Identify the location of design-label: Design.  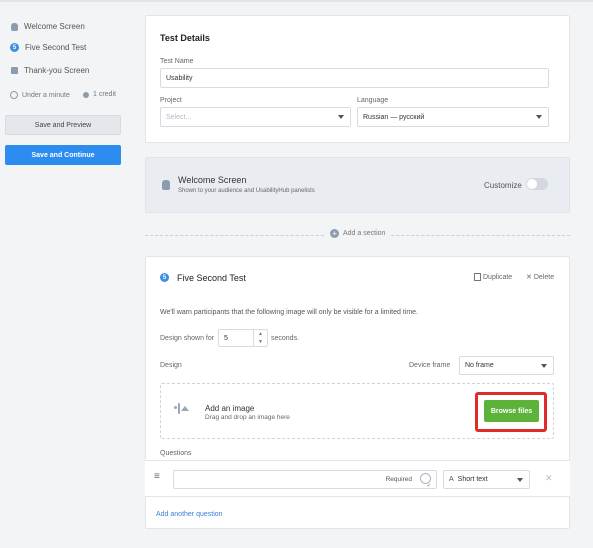
(171, 365).